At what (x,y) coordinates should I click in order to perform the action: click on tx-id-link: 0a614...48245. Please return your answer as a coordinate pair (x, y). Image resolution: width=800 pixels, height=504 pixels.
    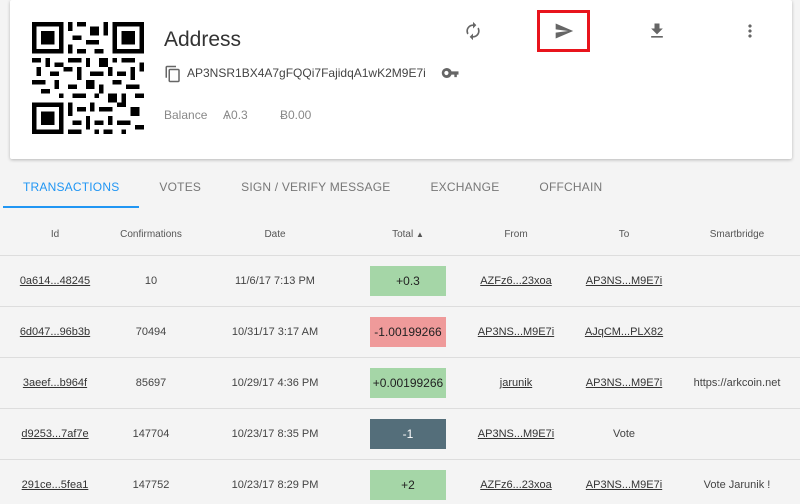
    Looking at the image, I should click on (55, 281).